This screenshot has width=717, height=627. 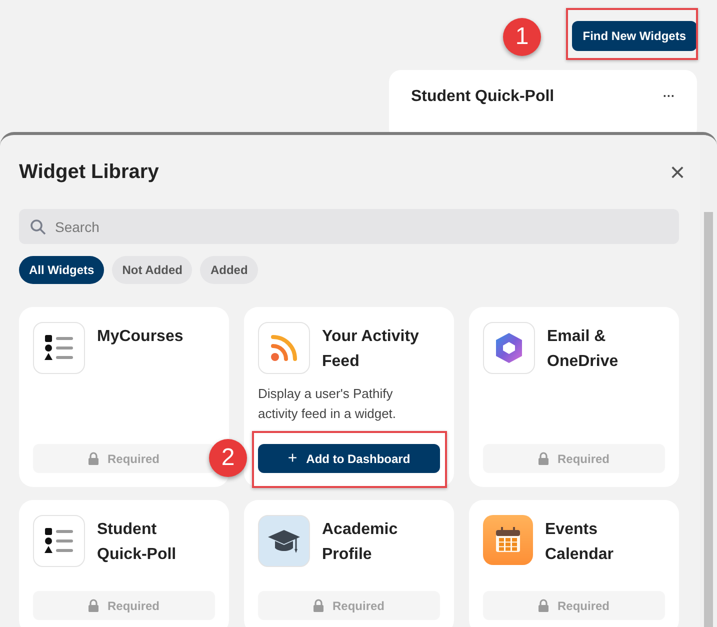 What do you see at coordinates (360, 542) in the screenshot?
I see `widget-title: Academic Profile` at bounding box center [360, 542].